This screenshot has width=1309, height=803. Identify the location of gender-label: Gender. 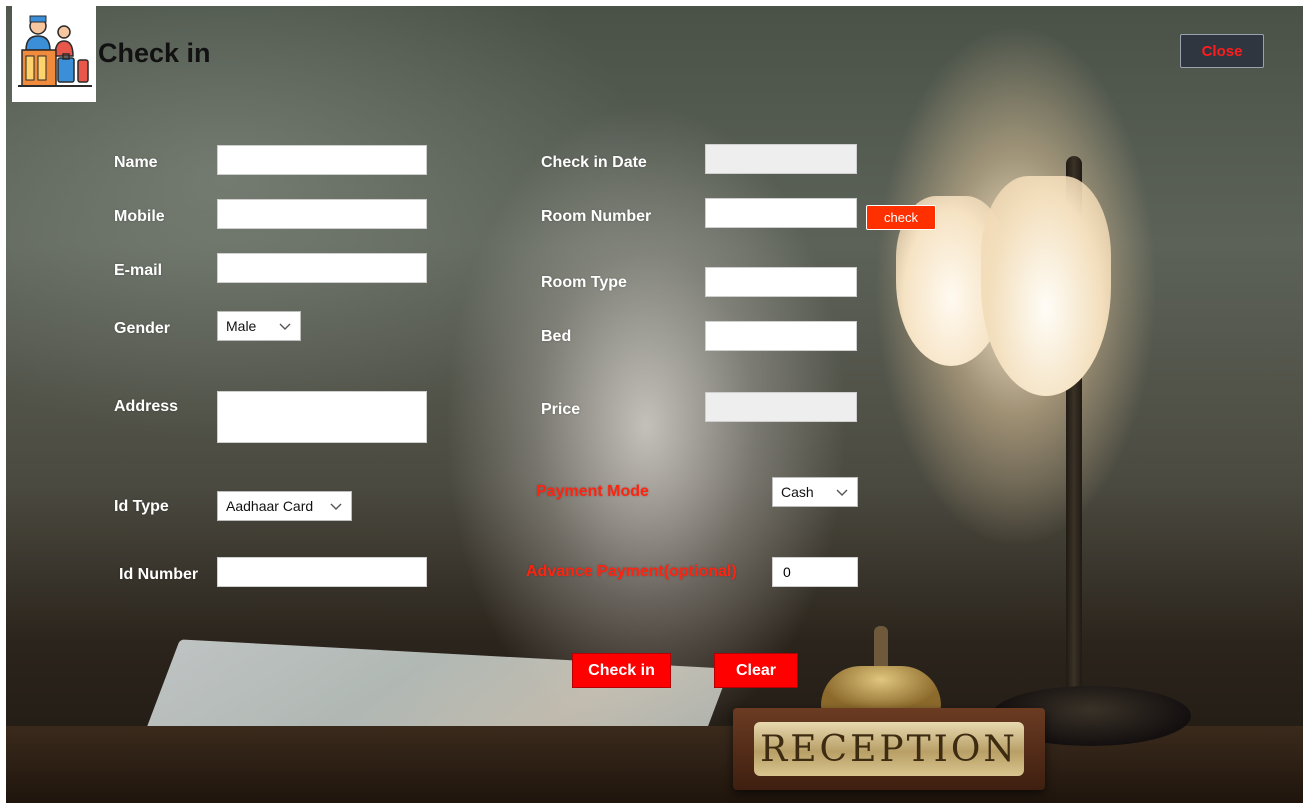
(142, 328).